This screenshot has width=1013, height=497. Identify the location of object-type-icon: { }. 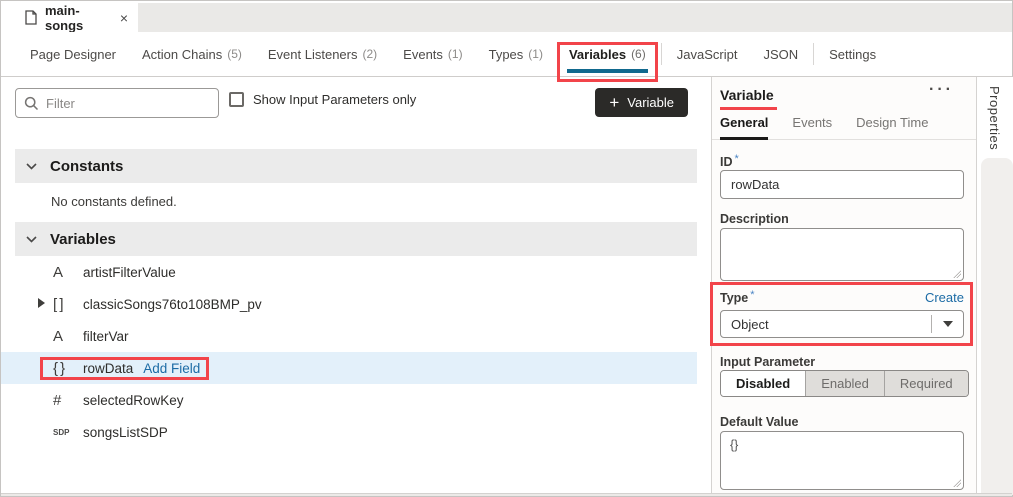
(59, 368).